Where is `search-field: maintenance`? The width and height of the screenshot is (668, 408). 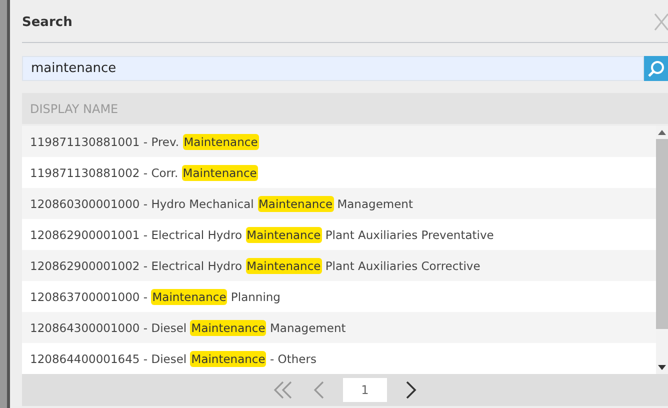 search-field: maintenance is located at coordinates (333, 68).